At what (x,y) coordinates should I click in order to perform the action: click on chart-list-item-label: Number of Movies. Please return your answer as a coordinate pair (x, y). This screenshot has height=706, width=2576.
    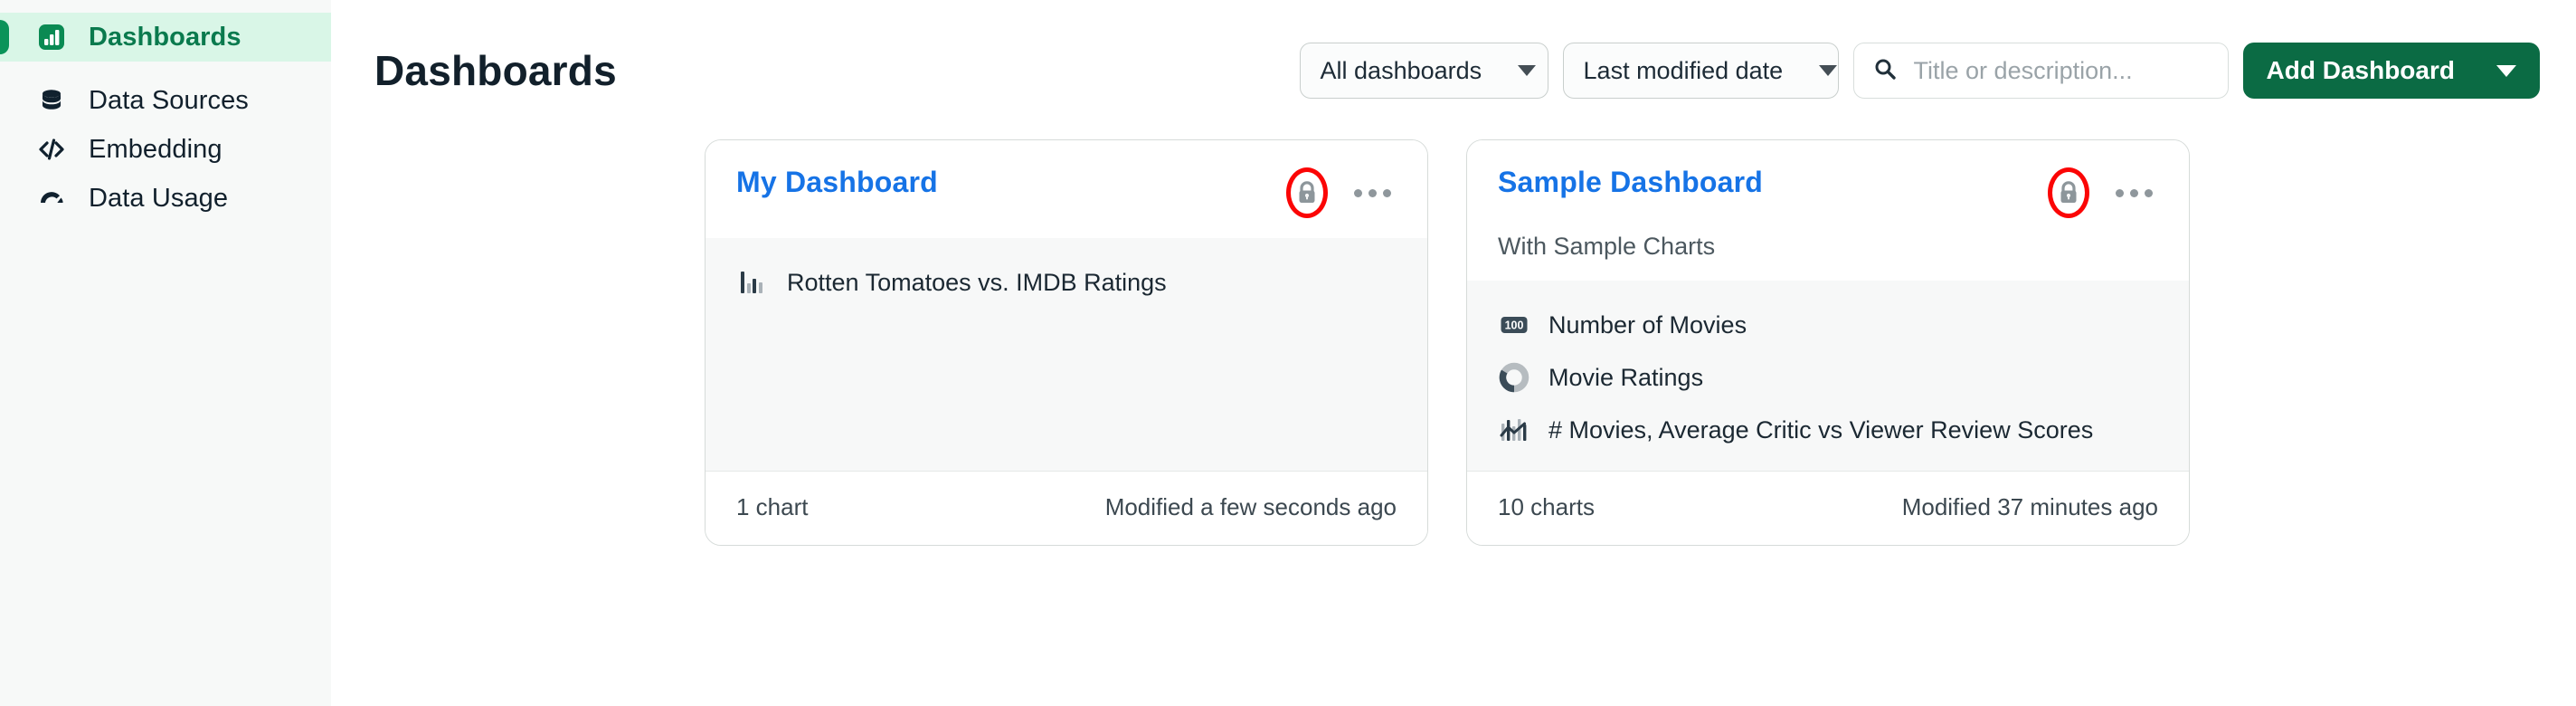
    Looking at the image, I should click on (1648, 324).